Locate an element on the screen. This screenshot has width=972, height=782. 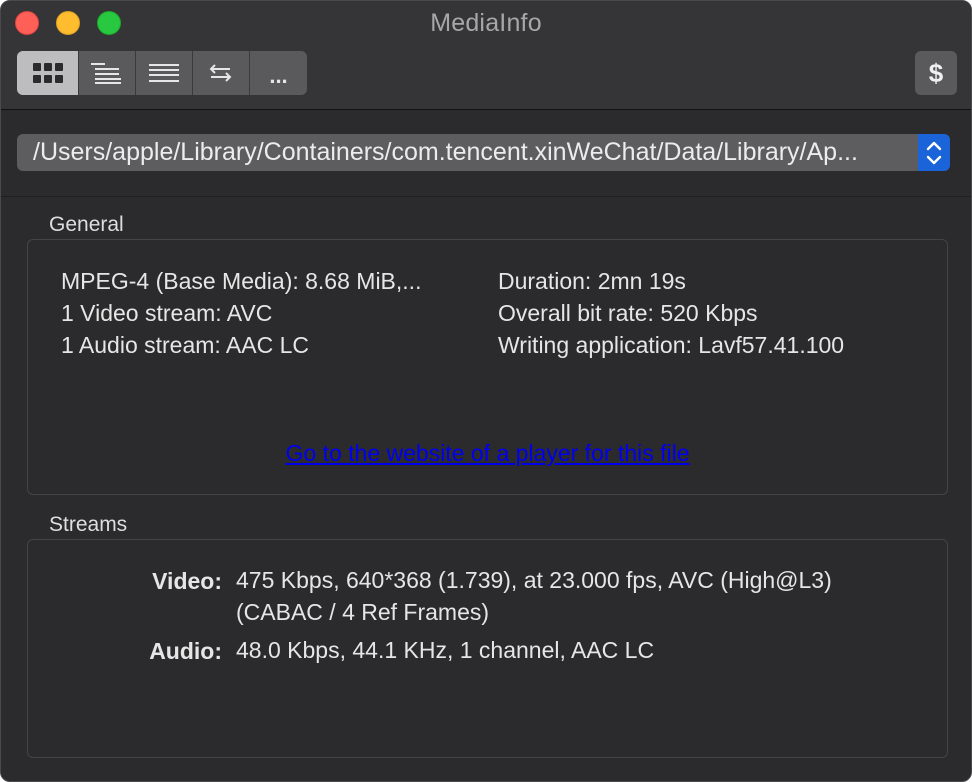
dollar-icon: $ is located at coordinates (936, 72).